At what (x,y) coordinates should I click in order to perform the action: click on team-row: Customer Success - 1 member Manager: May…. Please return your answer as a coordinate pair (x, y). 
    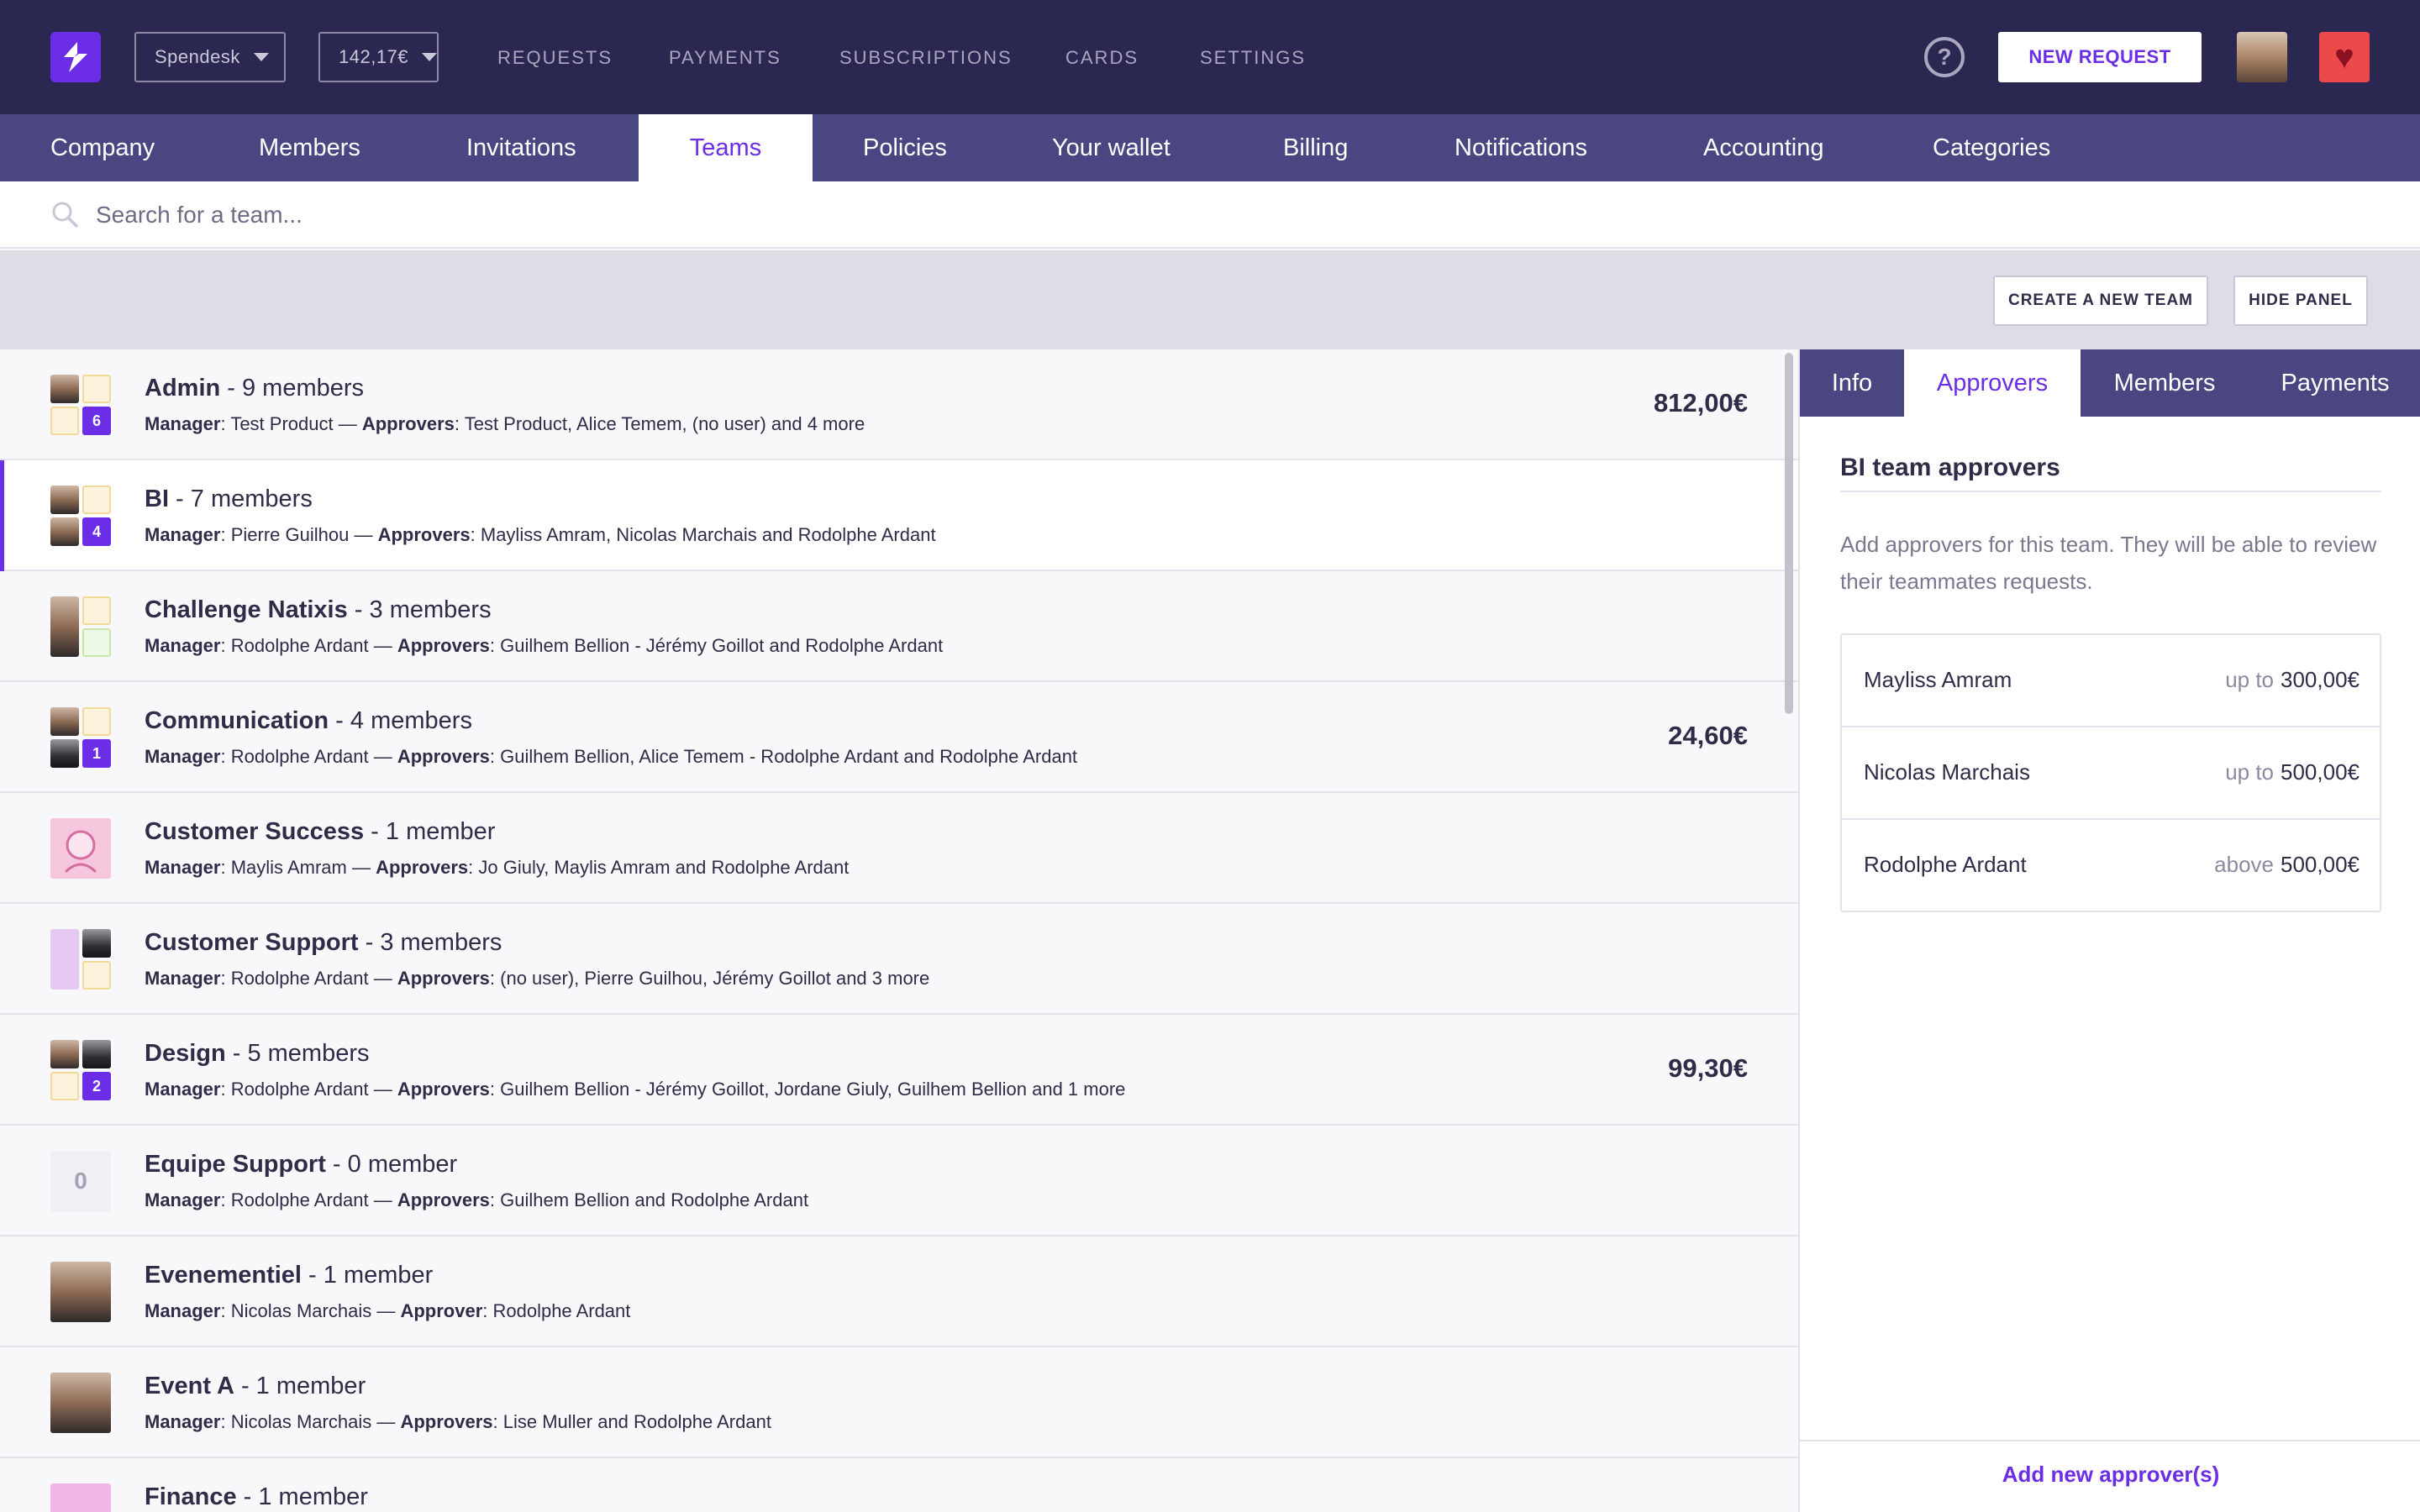
    Looking at the image, I should click on (899, 848).